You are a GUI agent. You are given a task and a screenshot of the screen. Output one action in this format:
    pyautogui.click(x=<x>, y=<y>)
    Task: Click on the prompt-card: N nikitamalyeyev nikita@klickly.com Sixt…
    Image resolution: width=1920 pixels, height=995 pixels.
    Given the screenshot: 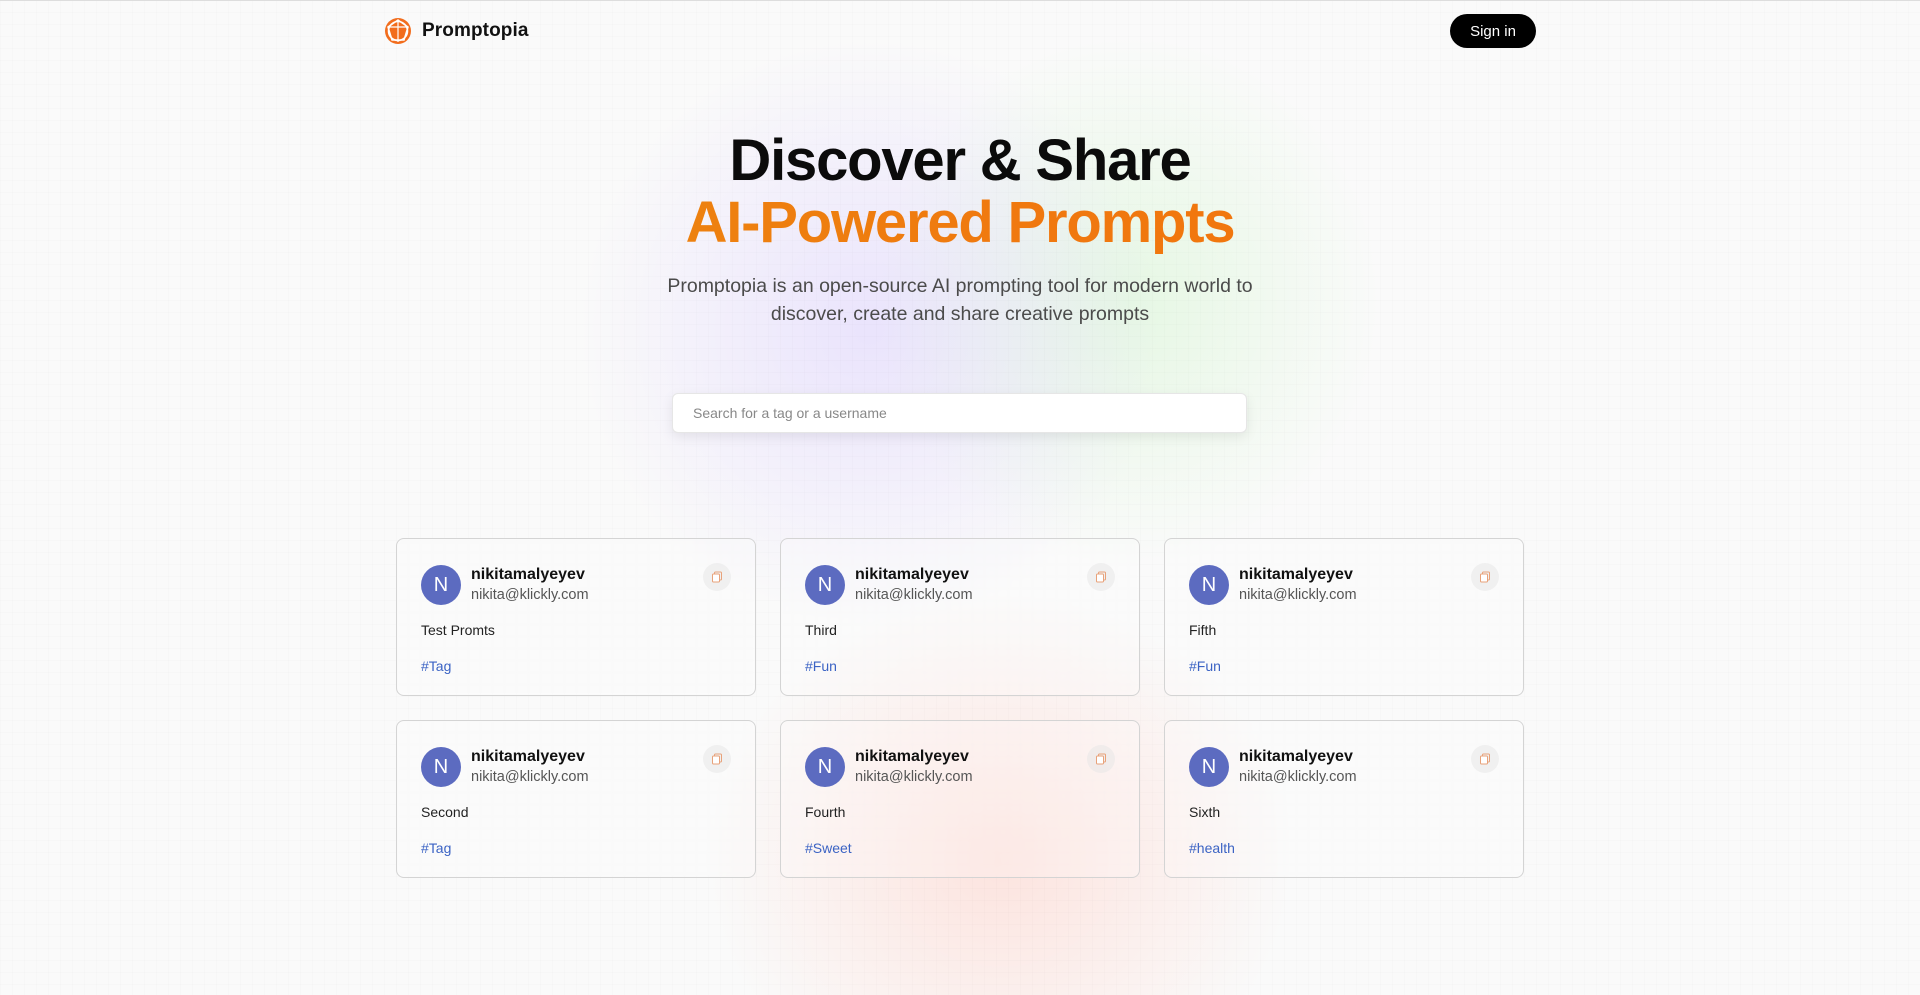 What is the action you would take?
    pyautogui.click(x=1344, y=799)
    